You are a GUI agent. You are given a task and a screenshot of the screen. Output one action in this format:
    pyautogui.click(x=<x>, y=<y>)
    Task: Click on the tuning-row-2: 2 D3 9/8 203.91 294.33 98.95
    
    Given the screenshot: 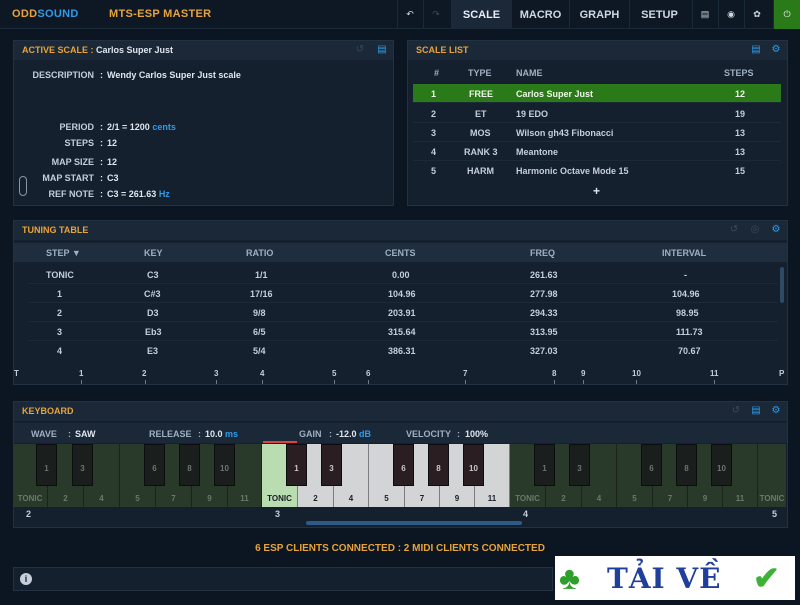 What is the action you would take?
    pyautogui.click(x=403, y=312)
    